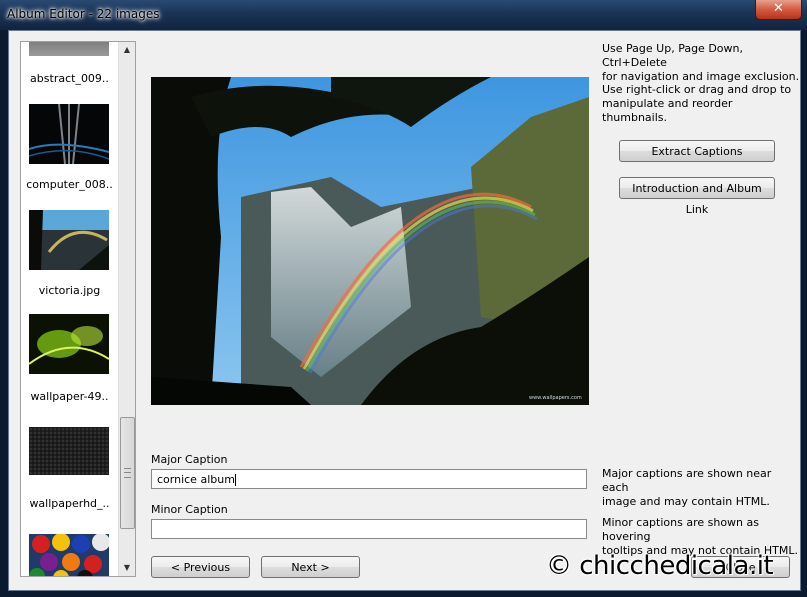 The width and height of the screenshot is (807, 597). Describe the element at coordinates (126, 309) in the screenshot. I see `thumbnail-scrollbar: ▲ ▼` at that location.